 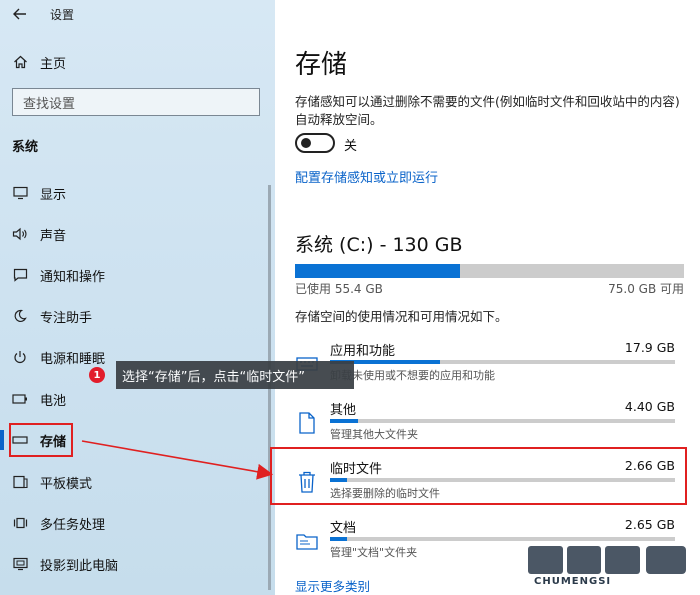 I want to click on category-name: 其他, so click(x=343, y=410).